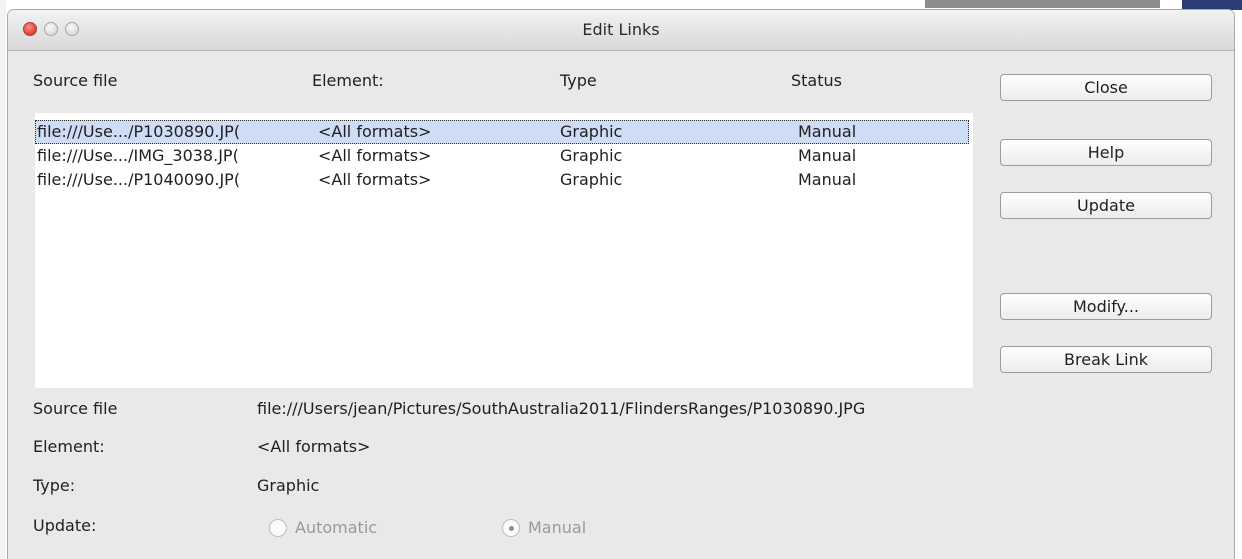 The width and height of the screenshot is (1242, 559). What do you see at coordinates (1106, 87) in the screenshot?
I see `close-button: Close` at bounding box center [1106, 87].